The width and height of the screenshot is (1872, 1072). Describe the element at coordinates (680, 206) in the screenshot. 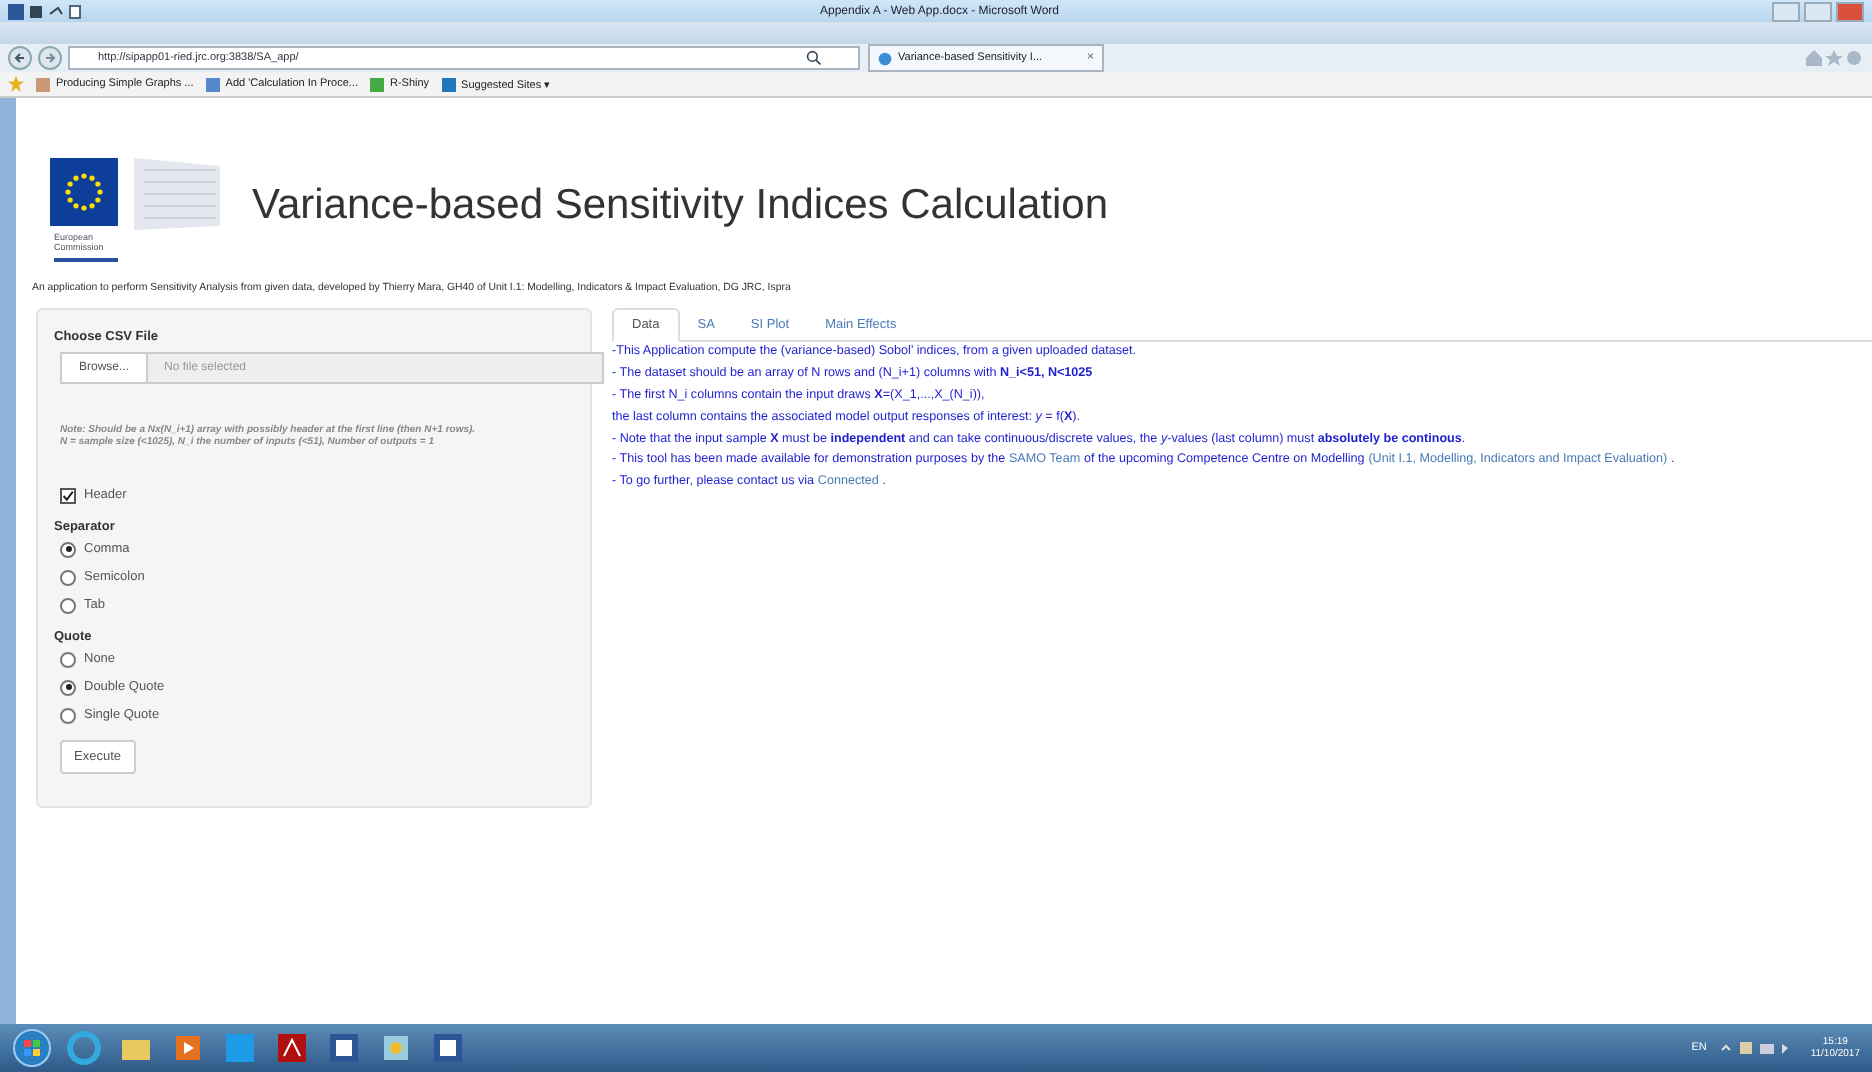

I see `page-title: Variance-based Sensitivity Indices Calculation` at that location.